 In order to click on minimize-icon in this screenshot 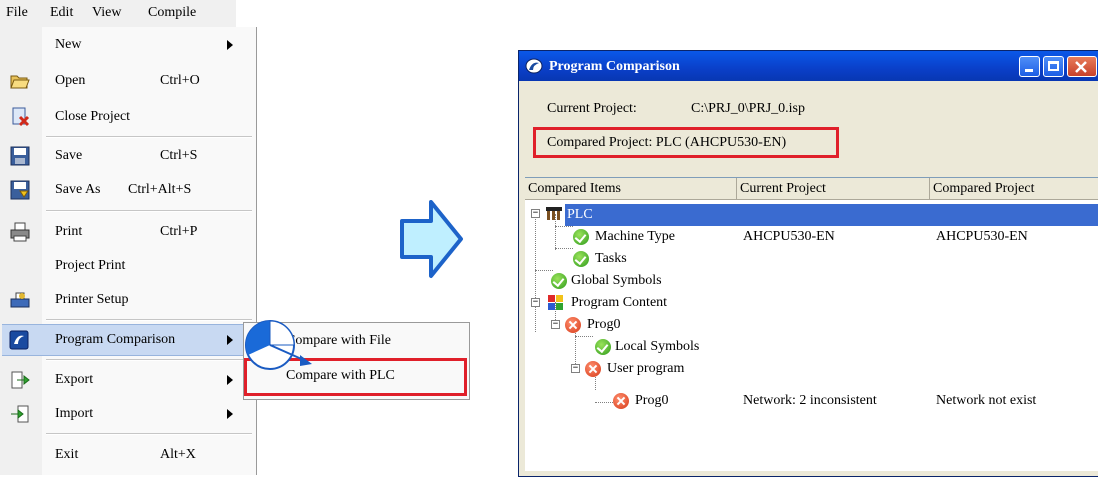, I will do `click(1029, 70)`.